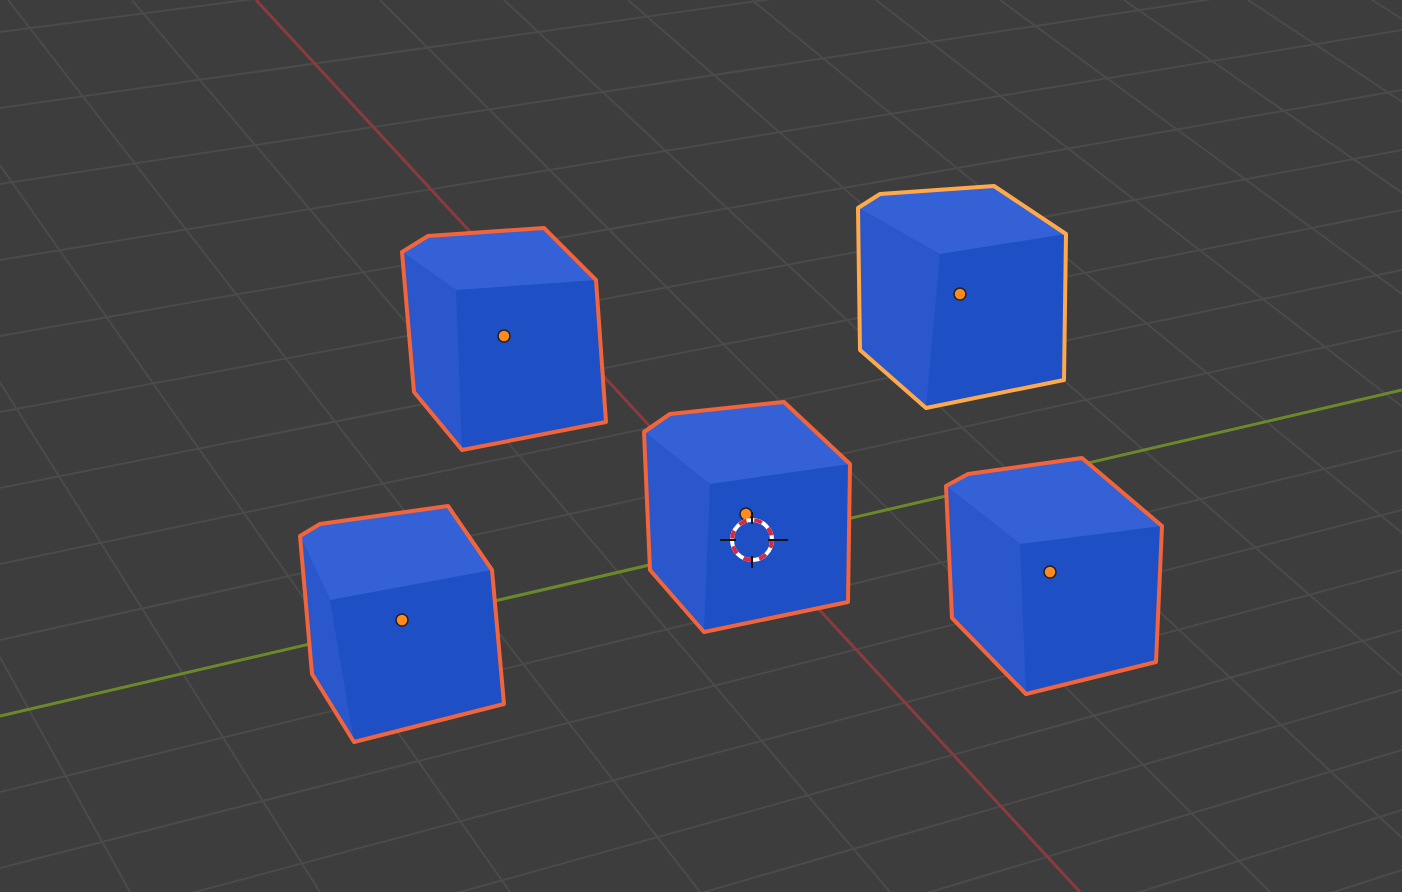 Image resolution: width=1402 pixels, height=892 pixels. Describe the element at coordinates (754, 540) in the screenshot. I see `cursor-icon` at that location.